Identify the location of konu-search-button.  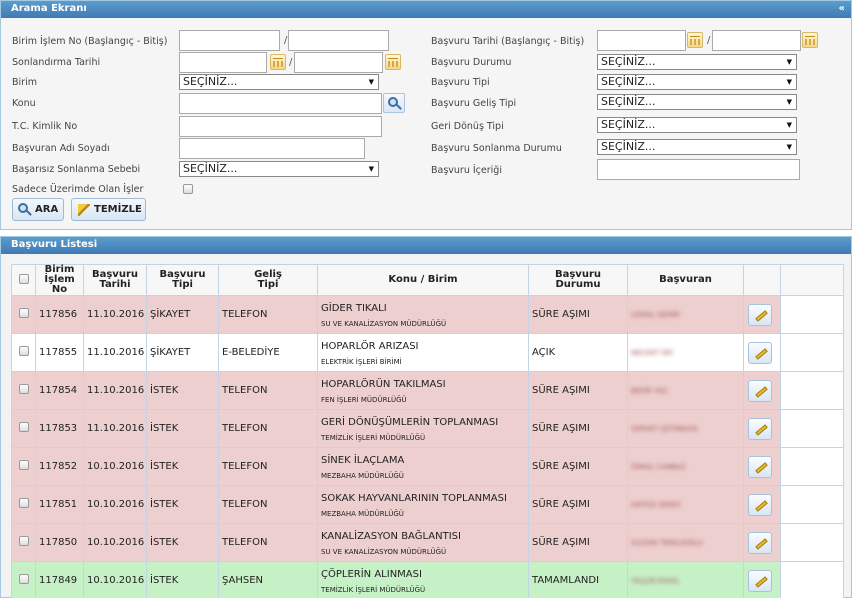
(394, 103).